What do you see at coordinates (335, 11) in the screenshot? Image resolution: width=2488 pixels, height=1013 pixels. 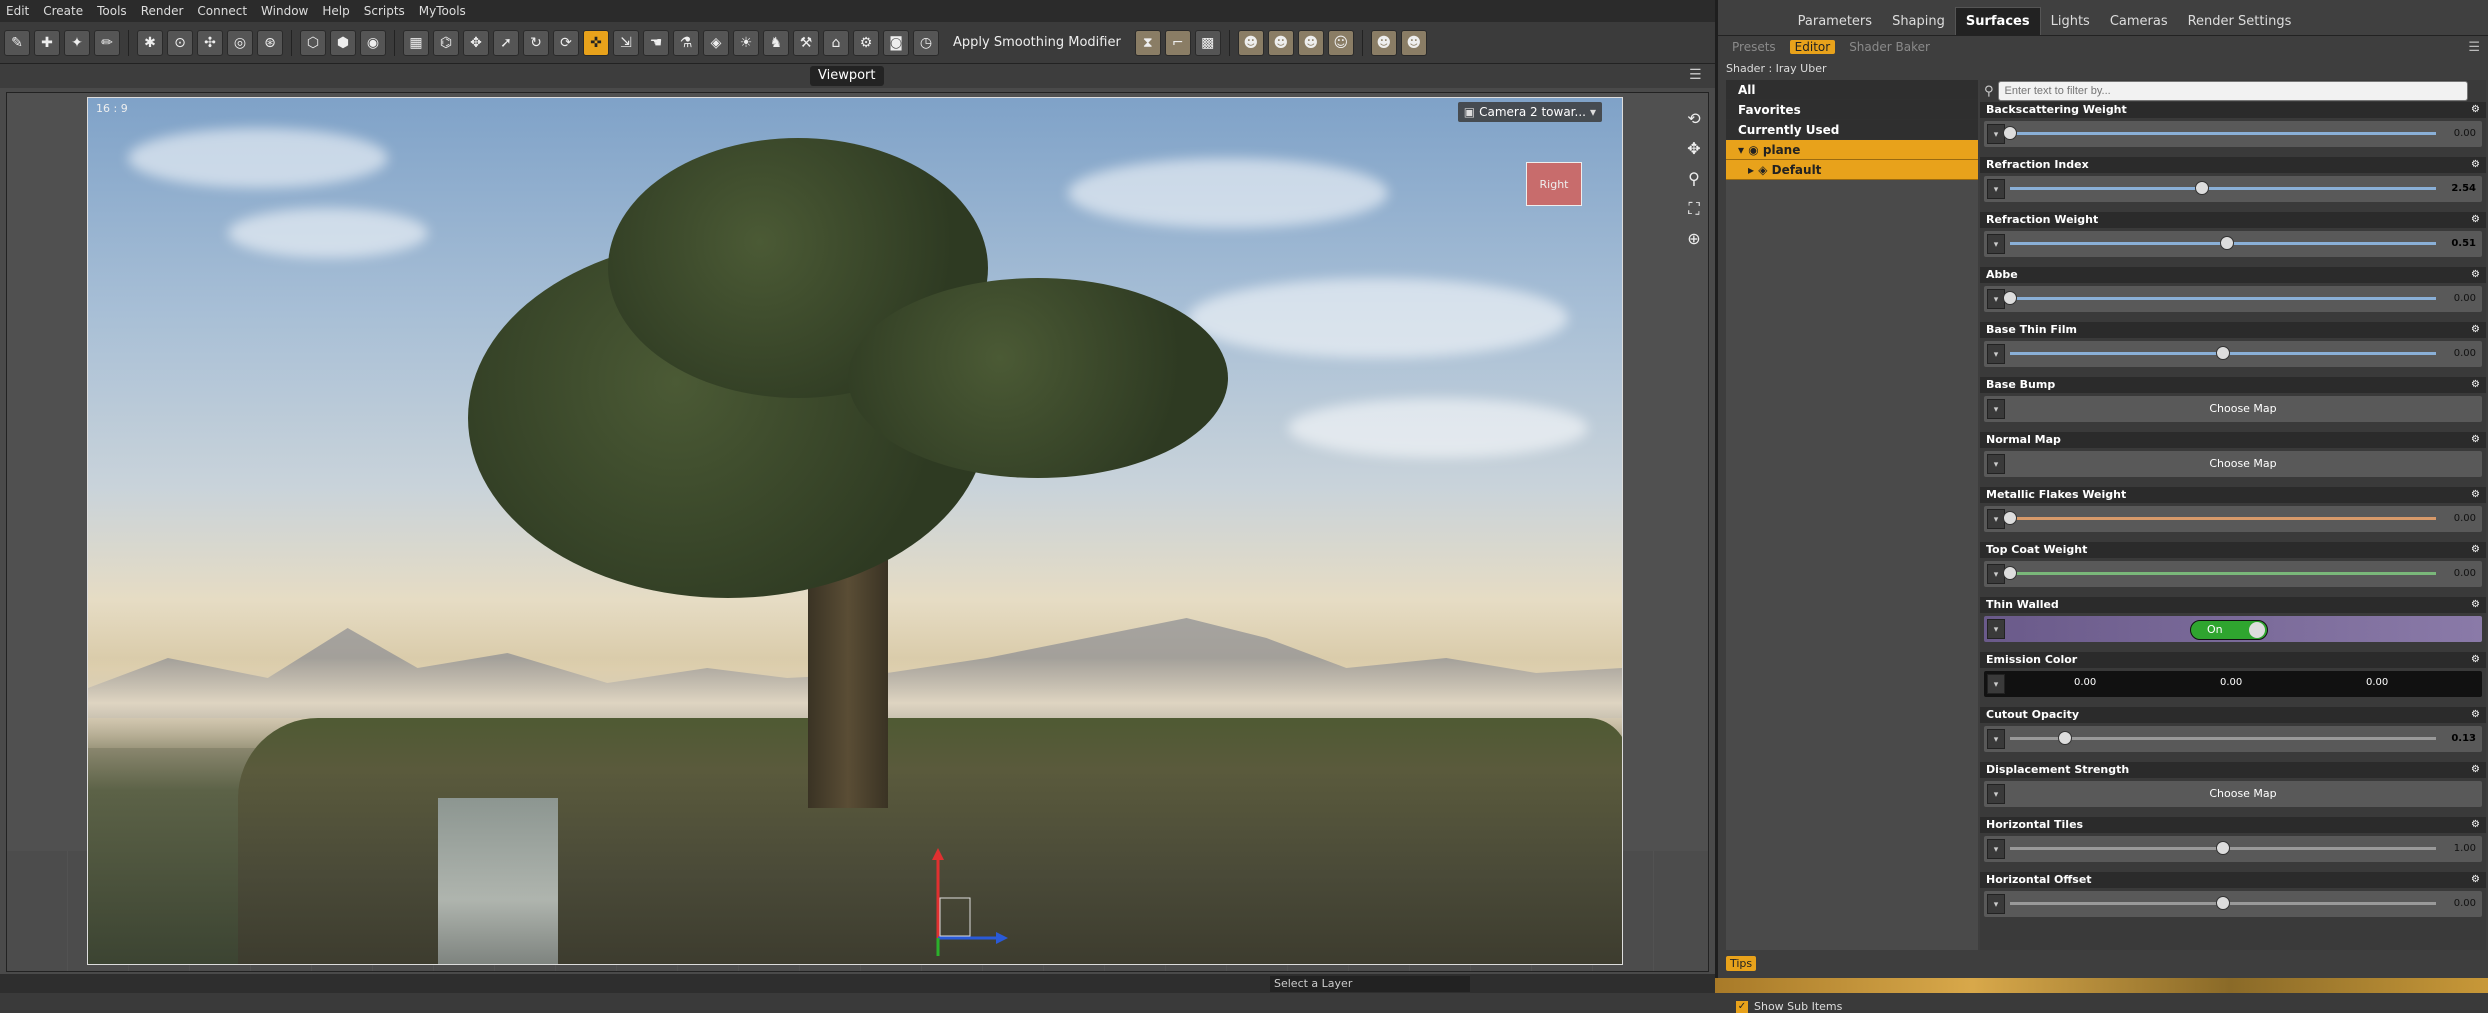 I see `menu-help: Help` at bounding box center [335, 11].